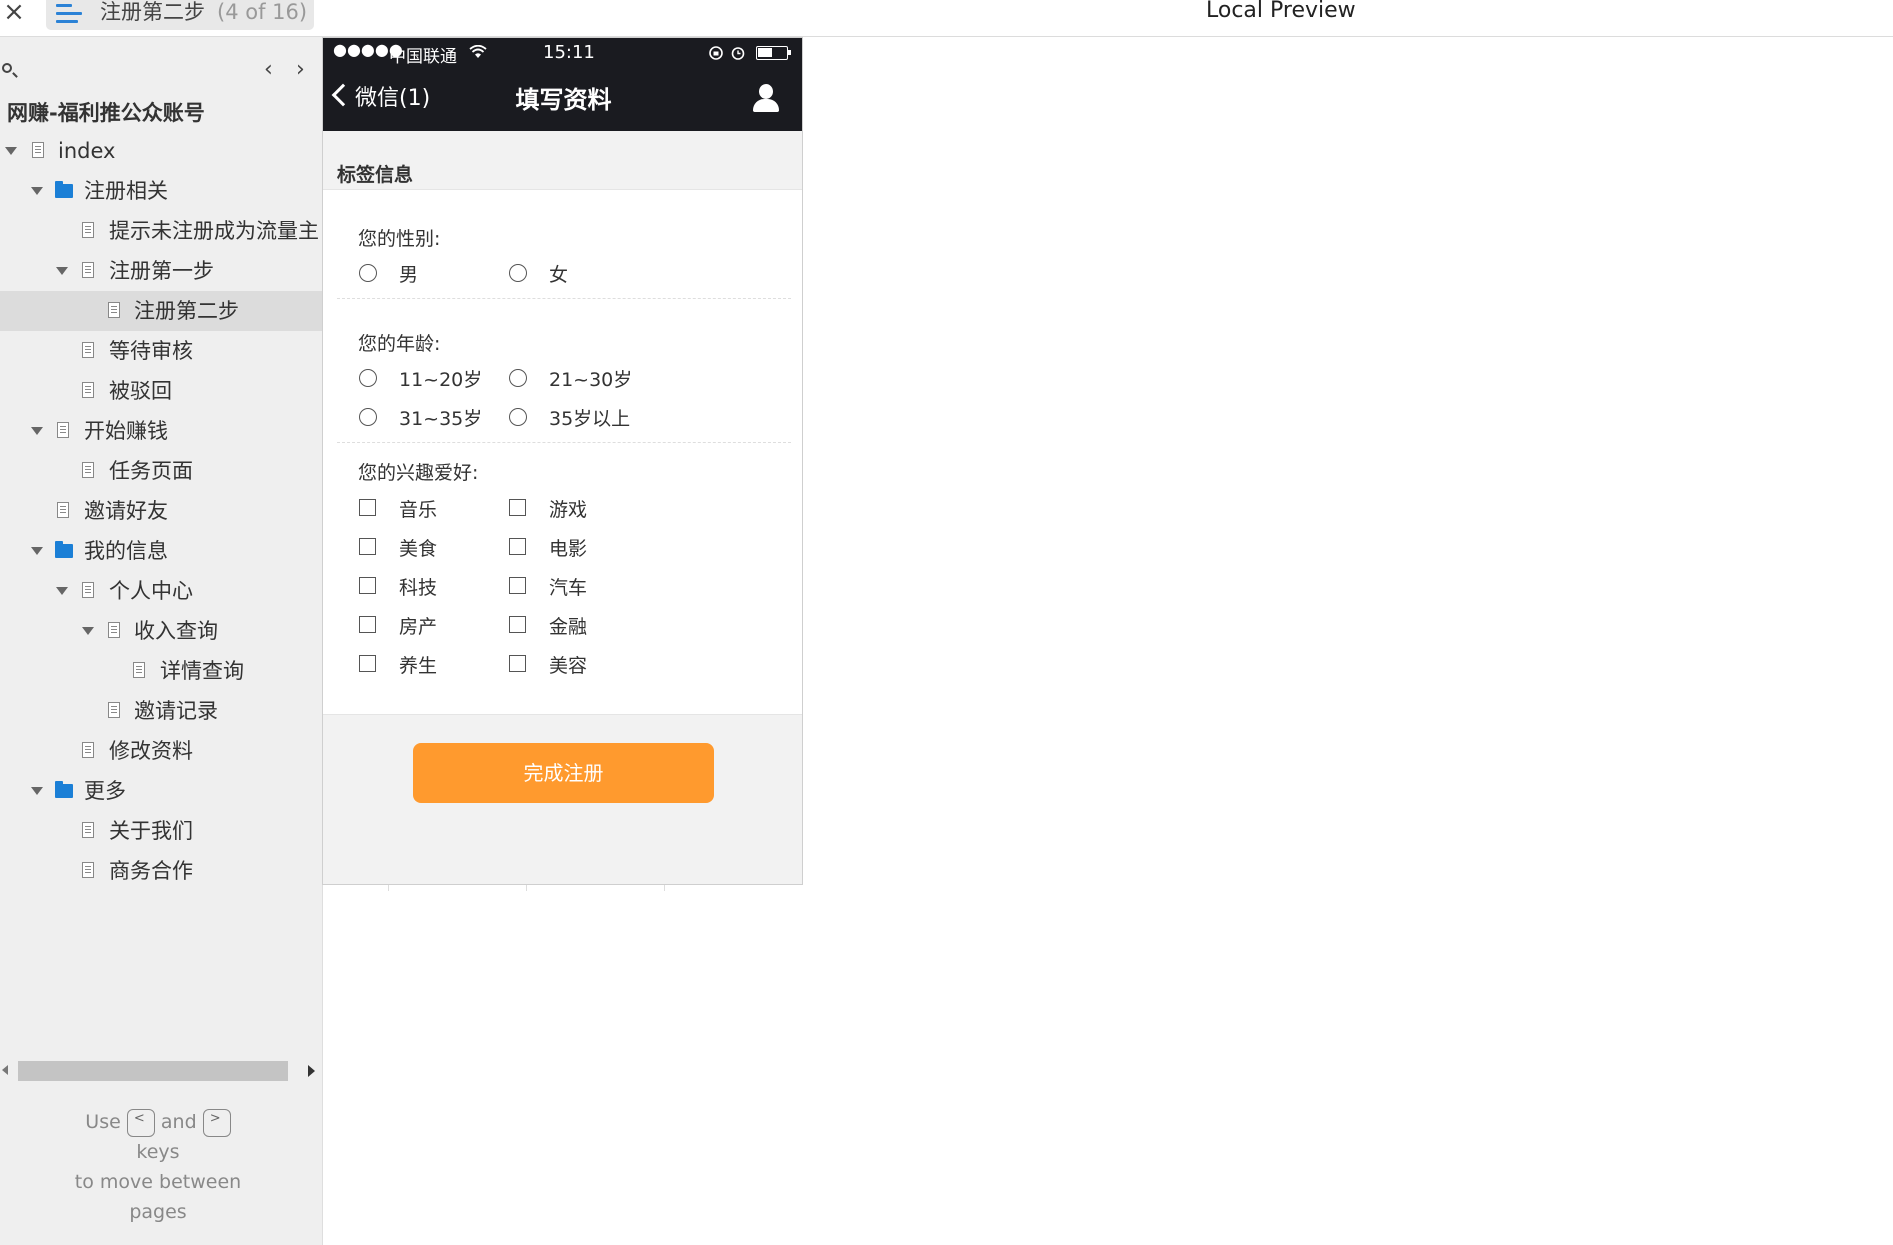 This screenshot has height=1245, width=1893. Describe the element at coordinates (409, 275) in the screenshot. I see `option-label: 男` at that location.